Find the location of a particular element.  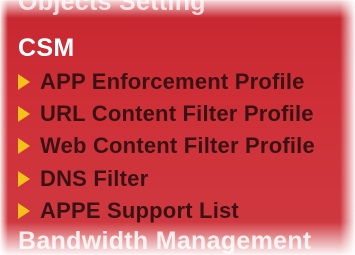

menu-item-appe-support-list: APPE Support List is located at coordinates (128, 211).